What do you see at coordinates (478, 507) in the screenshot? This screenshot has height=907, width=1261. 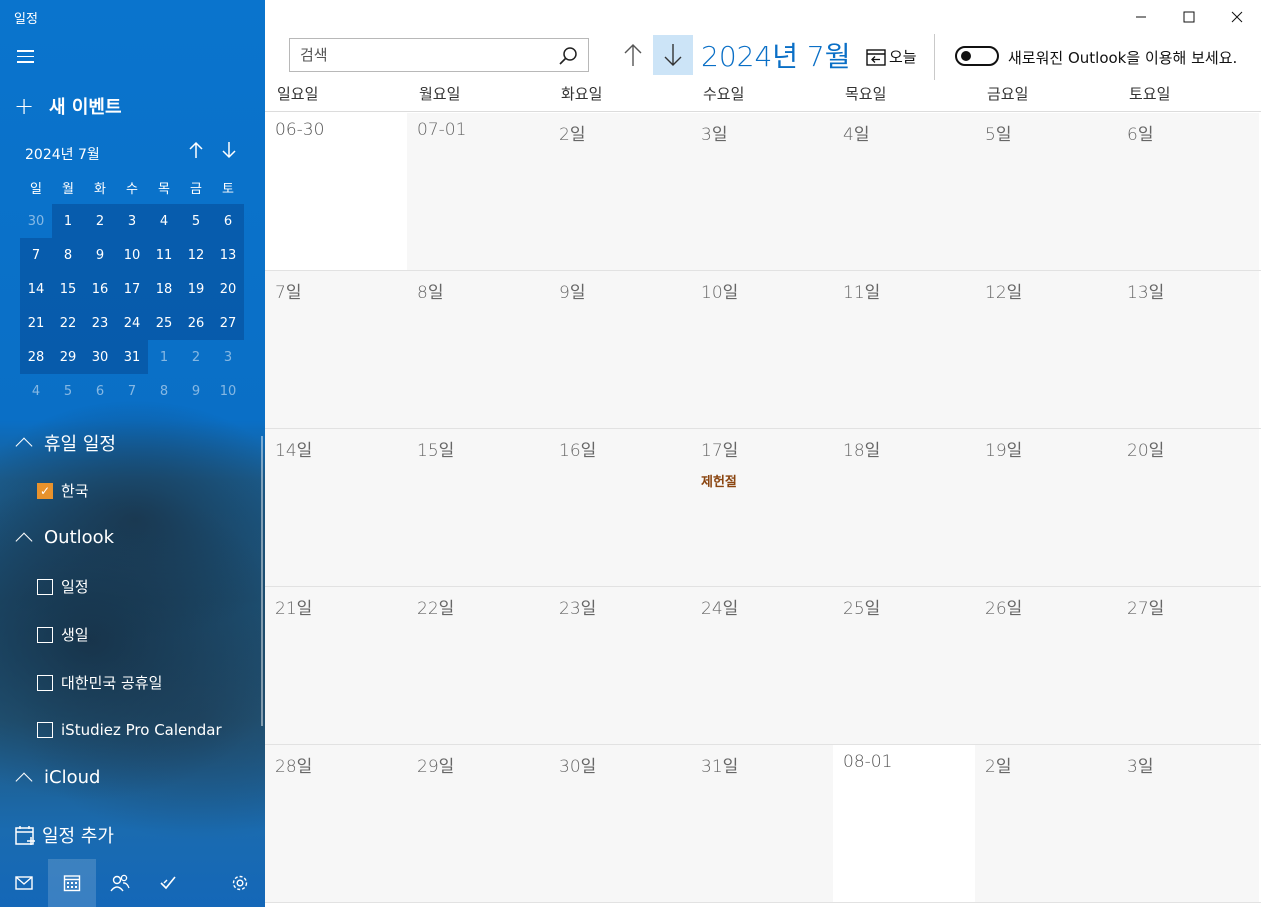 I see `calendar-day-cell: 15일` at bounding box center [478, 507].